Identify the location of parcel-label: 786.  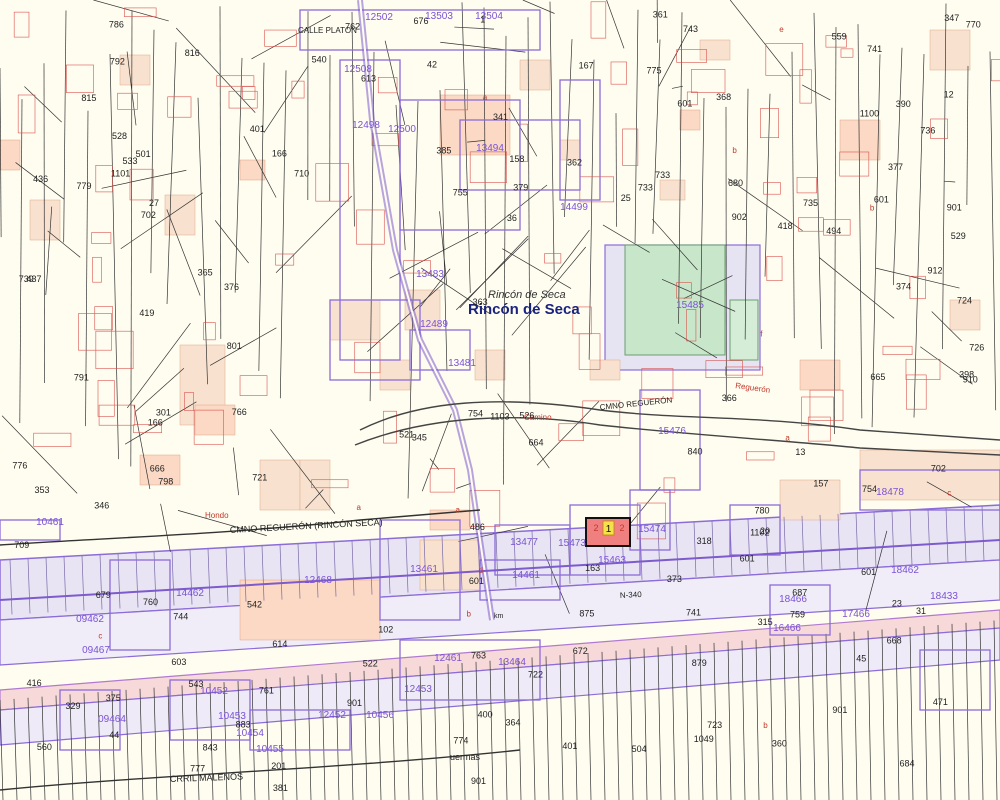
(116, 24).